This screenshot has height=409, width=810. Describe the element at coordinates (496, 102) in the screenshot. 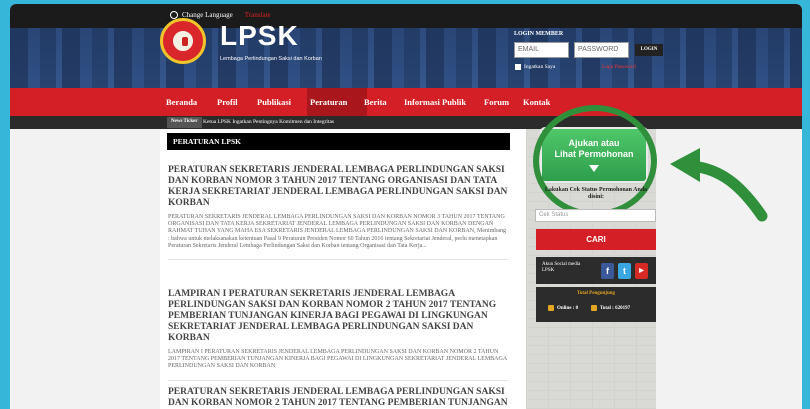

I see `nav-forum: Forum` at that location.